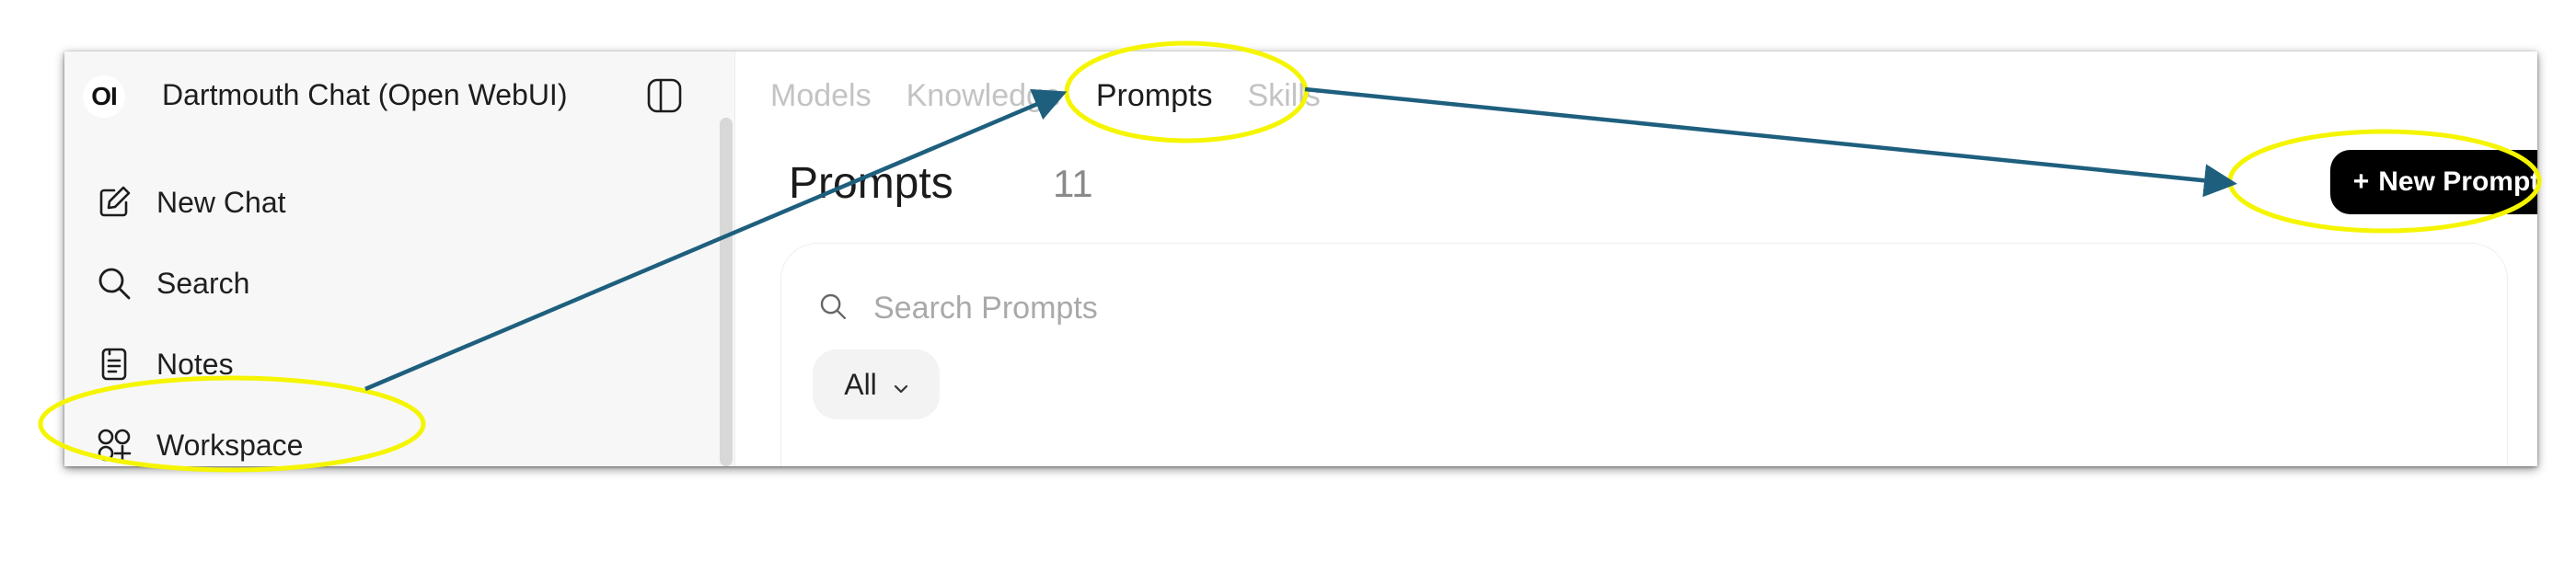 Image resolution: width=2576 pixels, height=561 pixels. Describe the element at coordinates (871, 183) in the screenshot. I see `page-title: Prompts` at that location.